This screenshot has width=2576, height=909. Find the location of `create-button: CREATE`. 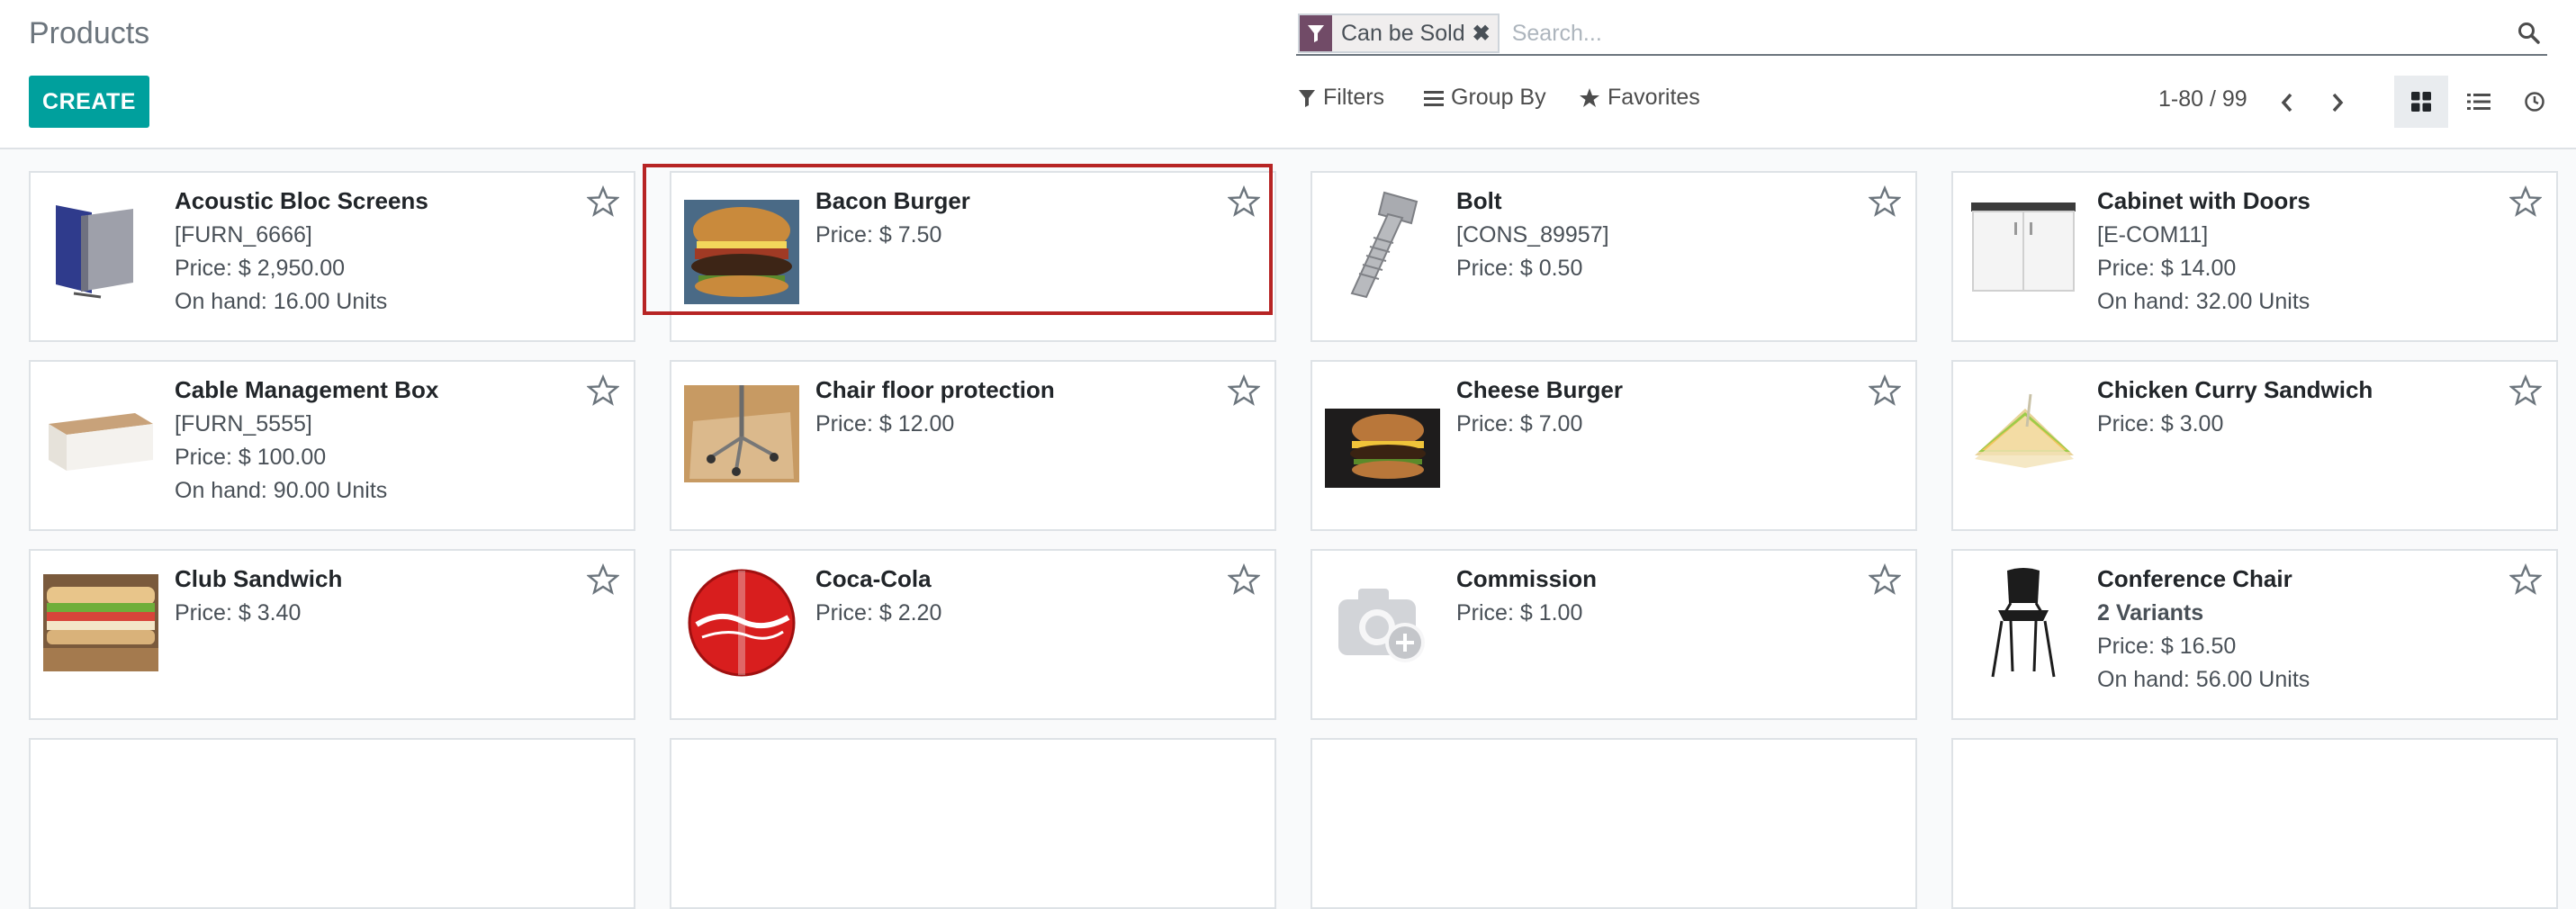

create-button: CREATE is located at coordinates (89, 102).